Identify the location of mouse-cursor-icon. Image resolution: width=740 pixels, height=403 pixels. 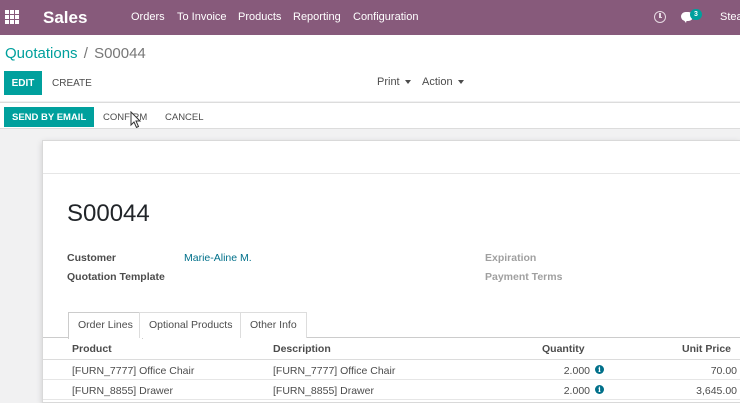
(136, 120).